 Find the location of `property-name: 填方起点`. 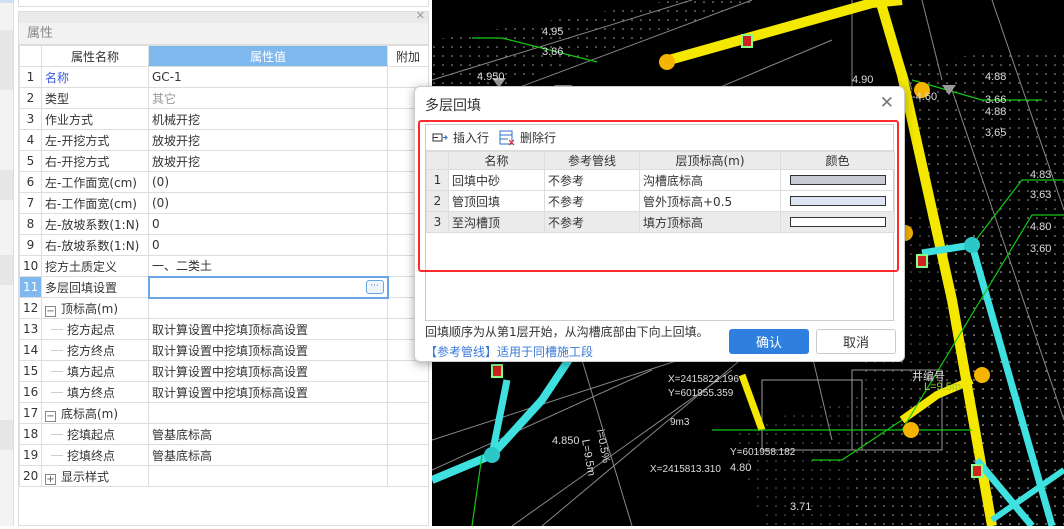

property-name: 填方起点 is located at coordinates (95, 371).